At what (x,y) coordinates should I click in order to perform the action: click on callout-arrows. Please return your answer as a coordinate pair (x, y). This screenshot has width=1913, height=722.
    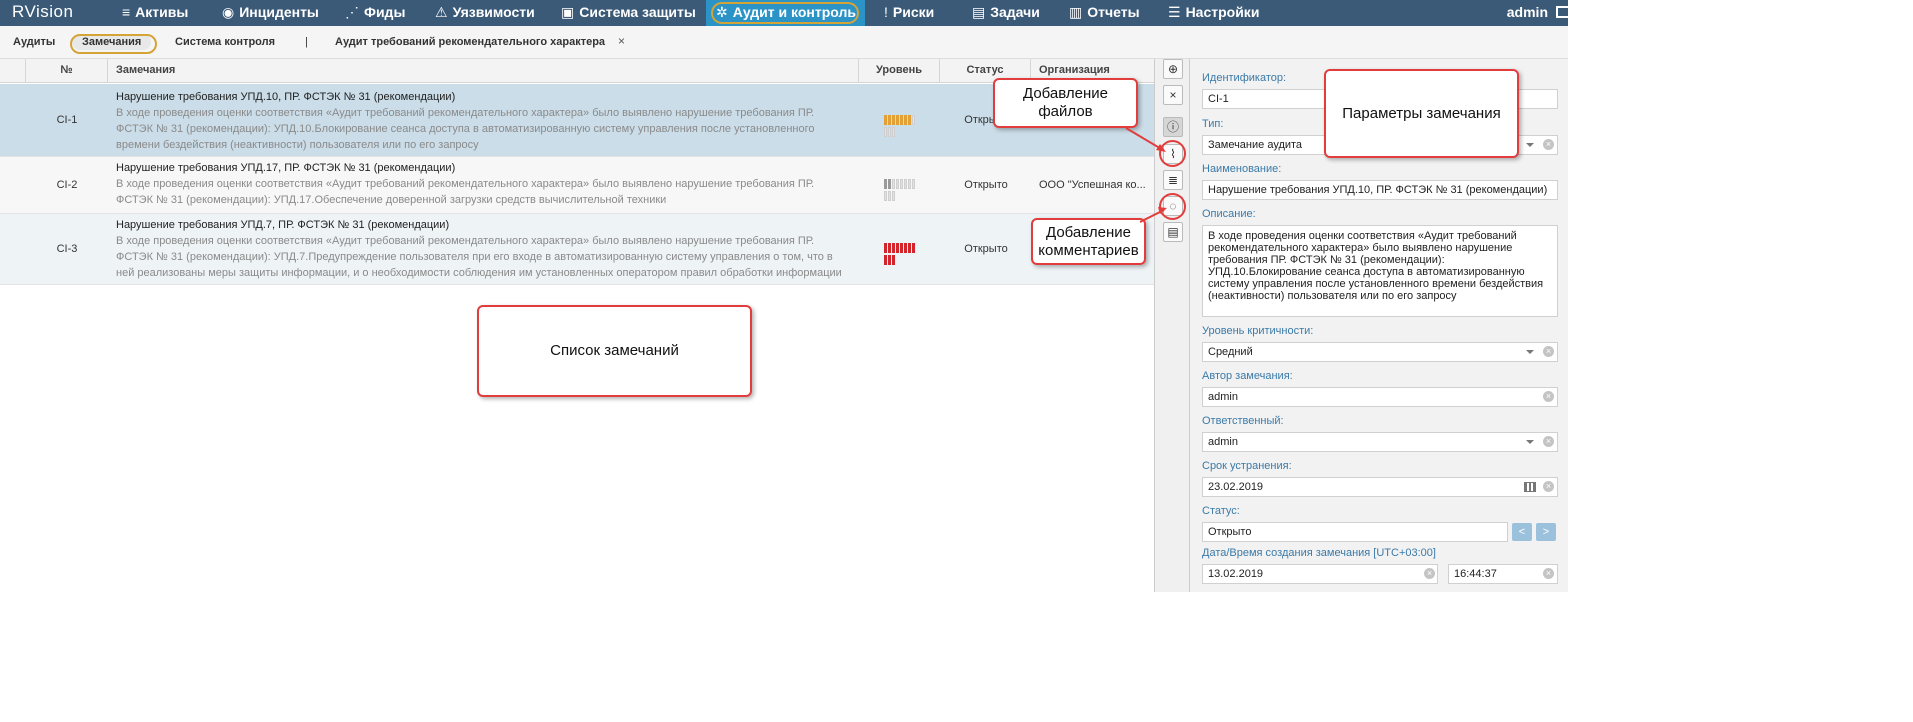
    Looking at the image, I should click on (1146, 175).